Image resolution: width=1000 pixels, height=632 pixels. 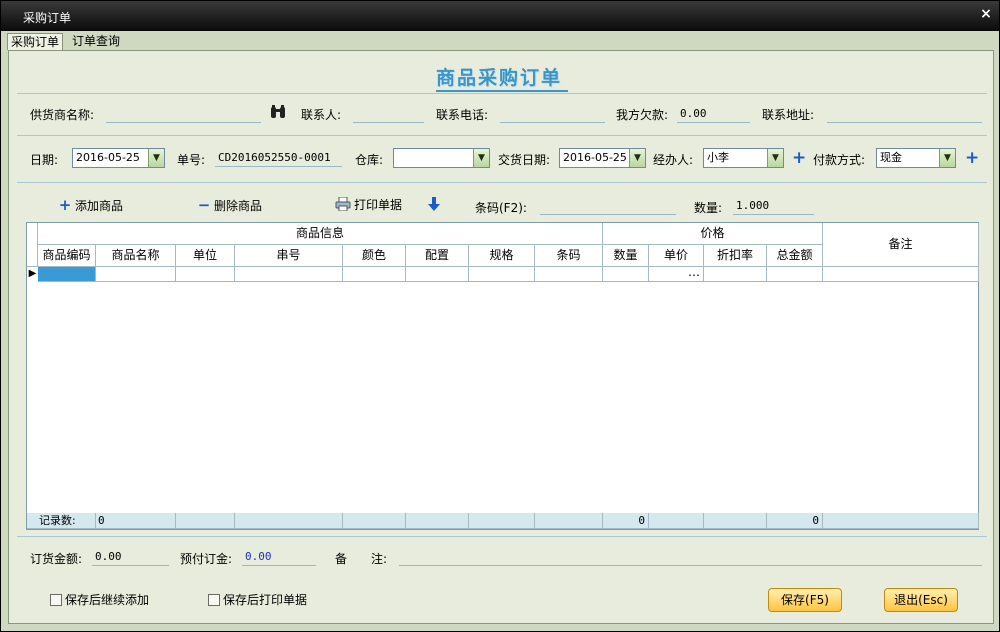 What do you see at coordinates (67, 274) in the screenshot?
I see `table-cell-selected` at bounding box center [67, 274].